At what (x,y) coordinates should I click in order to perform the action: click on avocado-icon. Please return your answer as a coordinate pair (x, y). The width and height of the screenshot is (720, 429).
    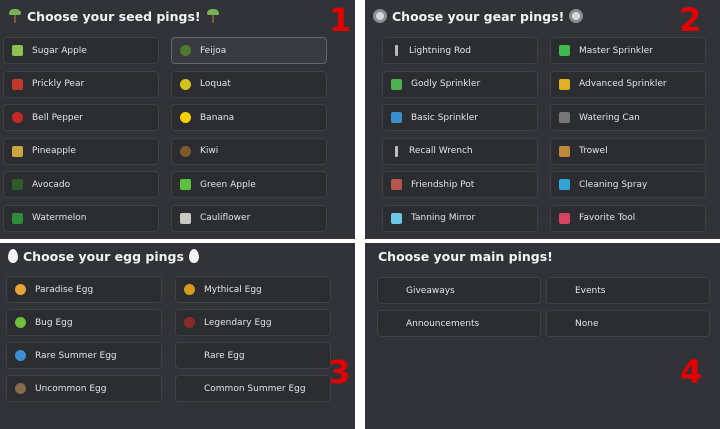
    Looking at the image, I should click on (17, 184).